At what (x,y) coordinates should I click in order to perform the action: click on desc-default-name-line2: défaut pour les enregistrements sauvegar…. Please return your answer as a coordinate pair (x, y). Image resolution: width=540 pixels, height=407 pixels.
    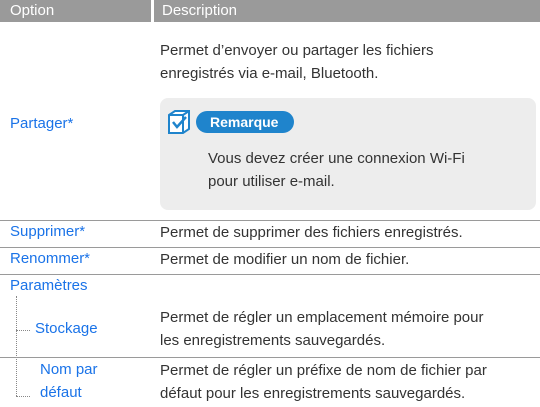
    Looking at the image, I should click on (313, 393).